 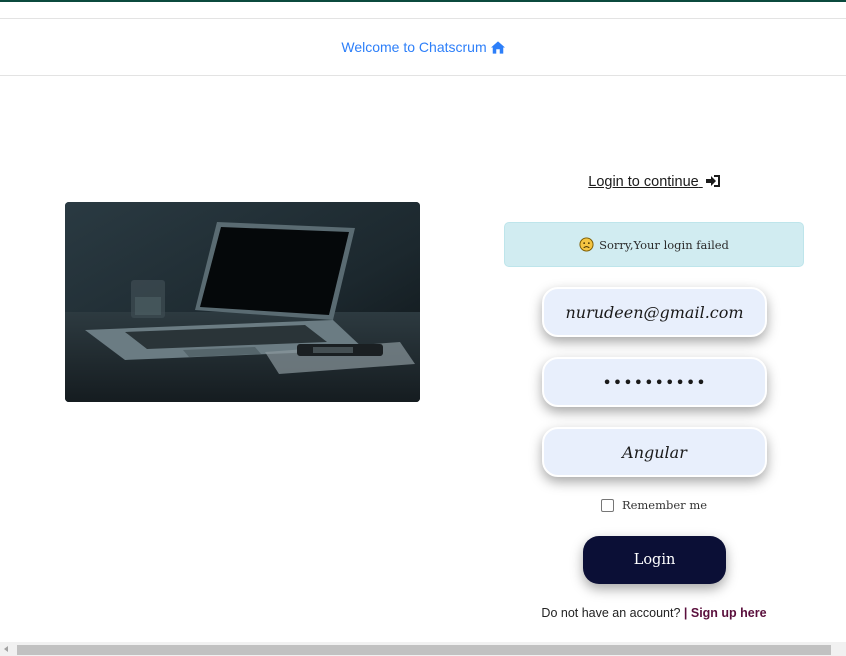 What do you see at coordinates (414, 47) in the screenshot?
I see `welcome-text: Welcome to Chatscrum` at bounding box center [414, 47].